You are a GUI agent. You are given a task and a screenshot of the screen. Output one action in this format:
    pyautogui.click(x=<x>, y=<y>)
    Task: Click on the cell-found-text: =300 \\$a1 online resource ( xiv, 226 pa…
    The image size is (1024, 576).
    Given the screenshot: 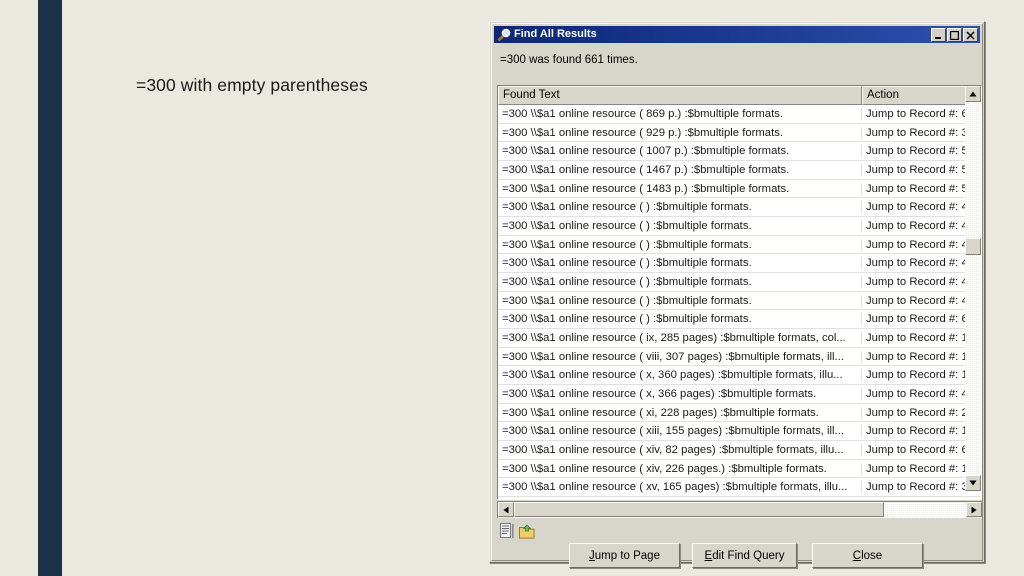 What is the action you would take?
    pyautogui.click(x=680, y=468)
    